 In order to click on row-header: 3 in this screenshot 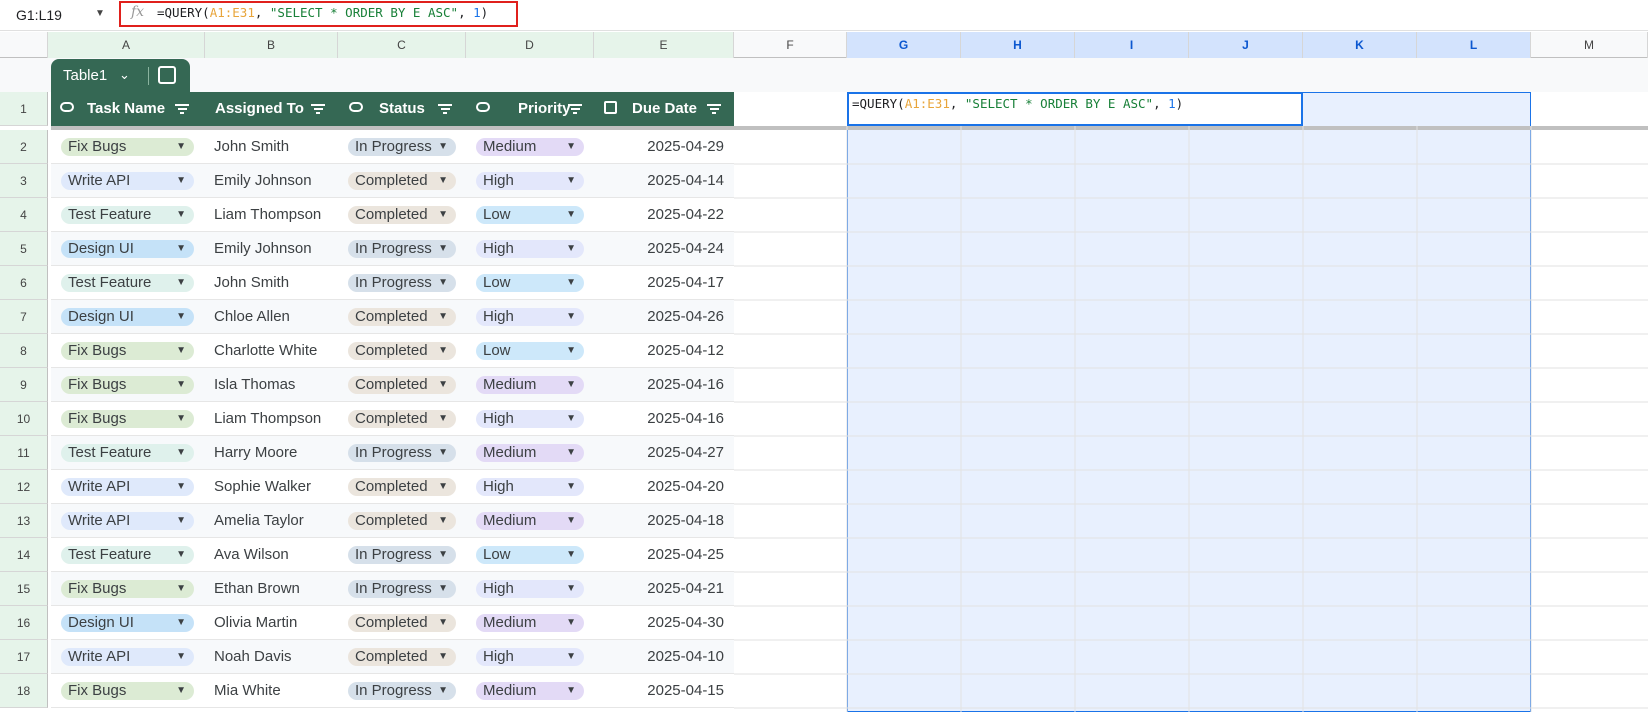, I will do `click(24, 181)`.